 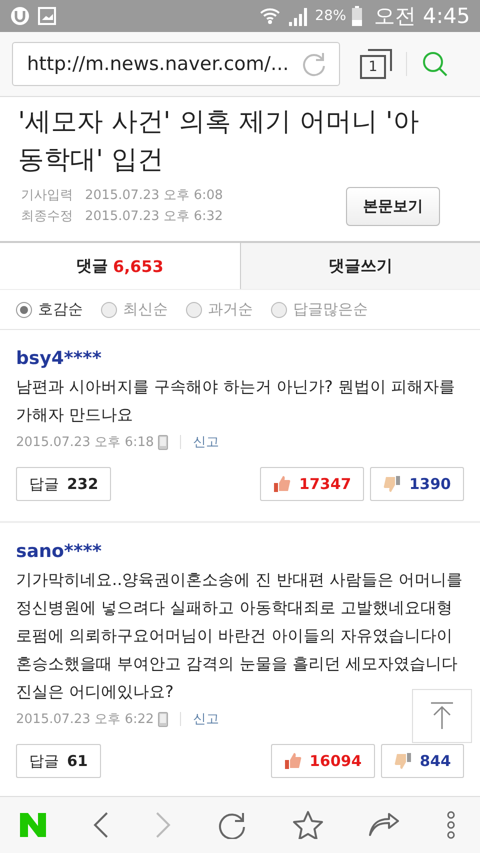 I want to click on clock: 오전 4:45, so click(x=422, y=16).